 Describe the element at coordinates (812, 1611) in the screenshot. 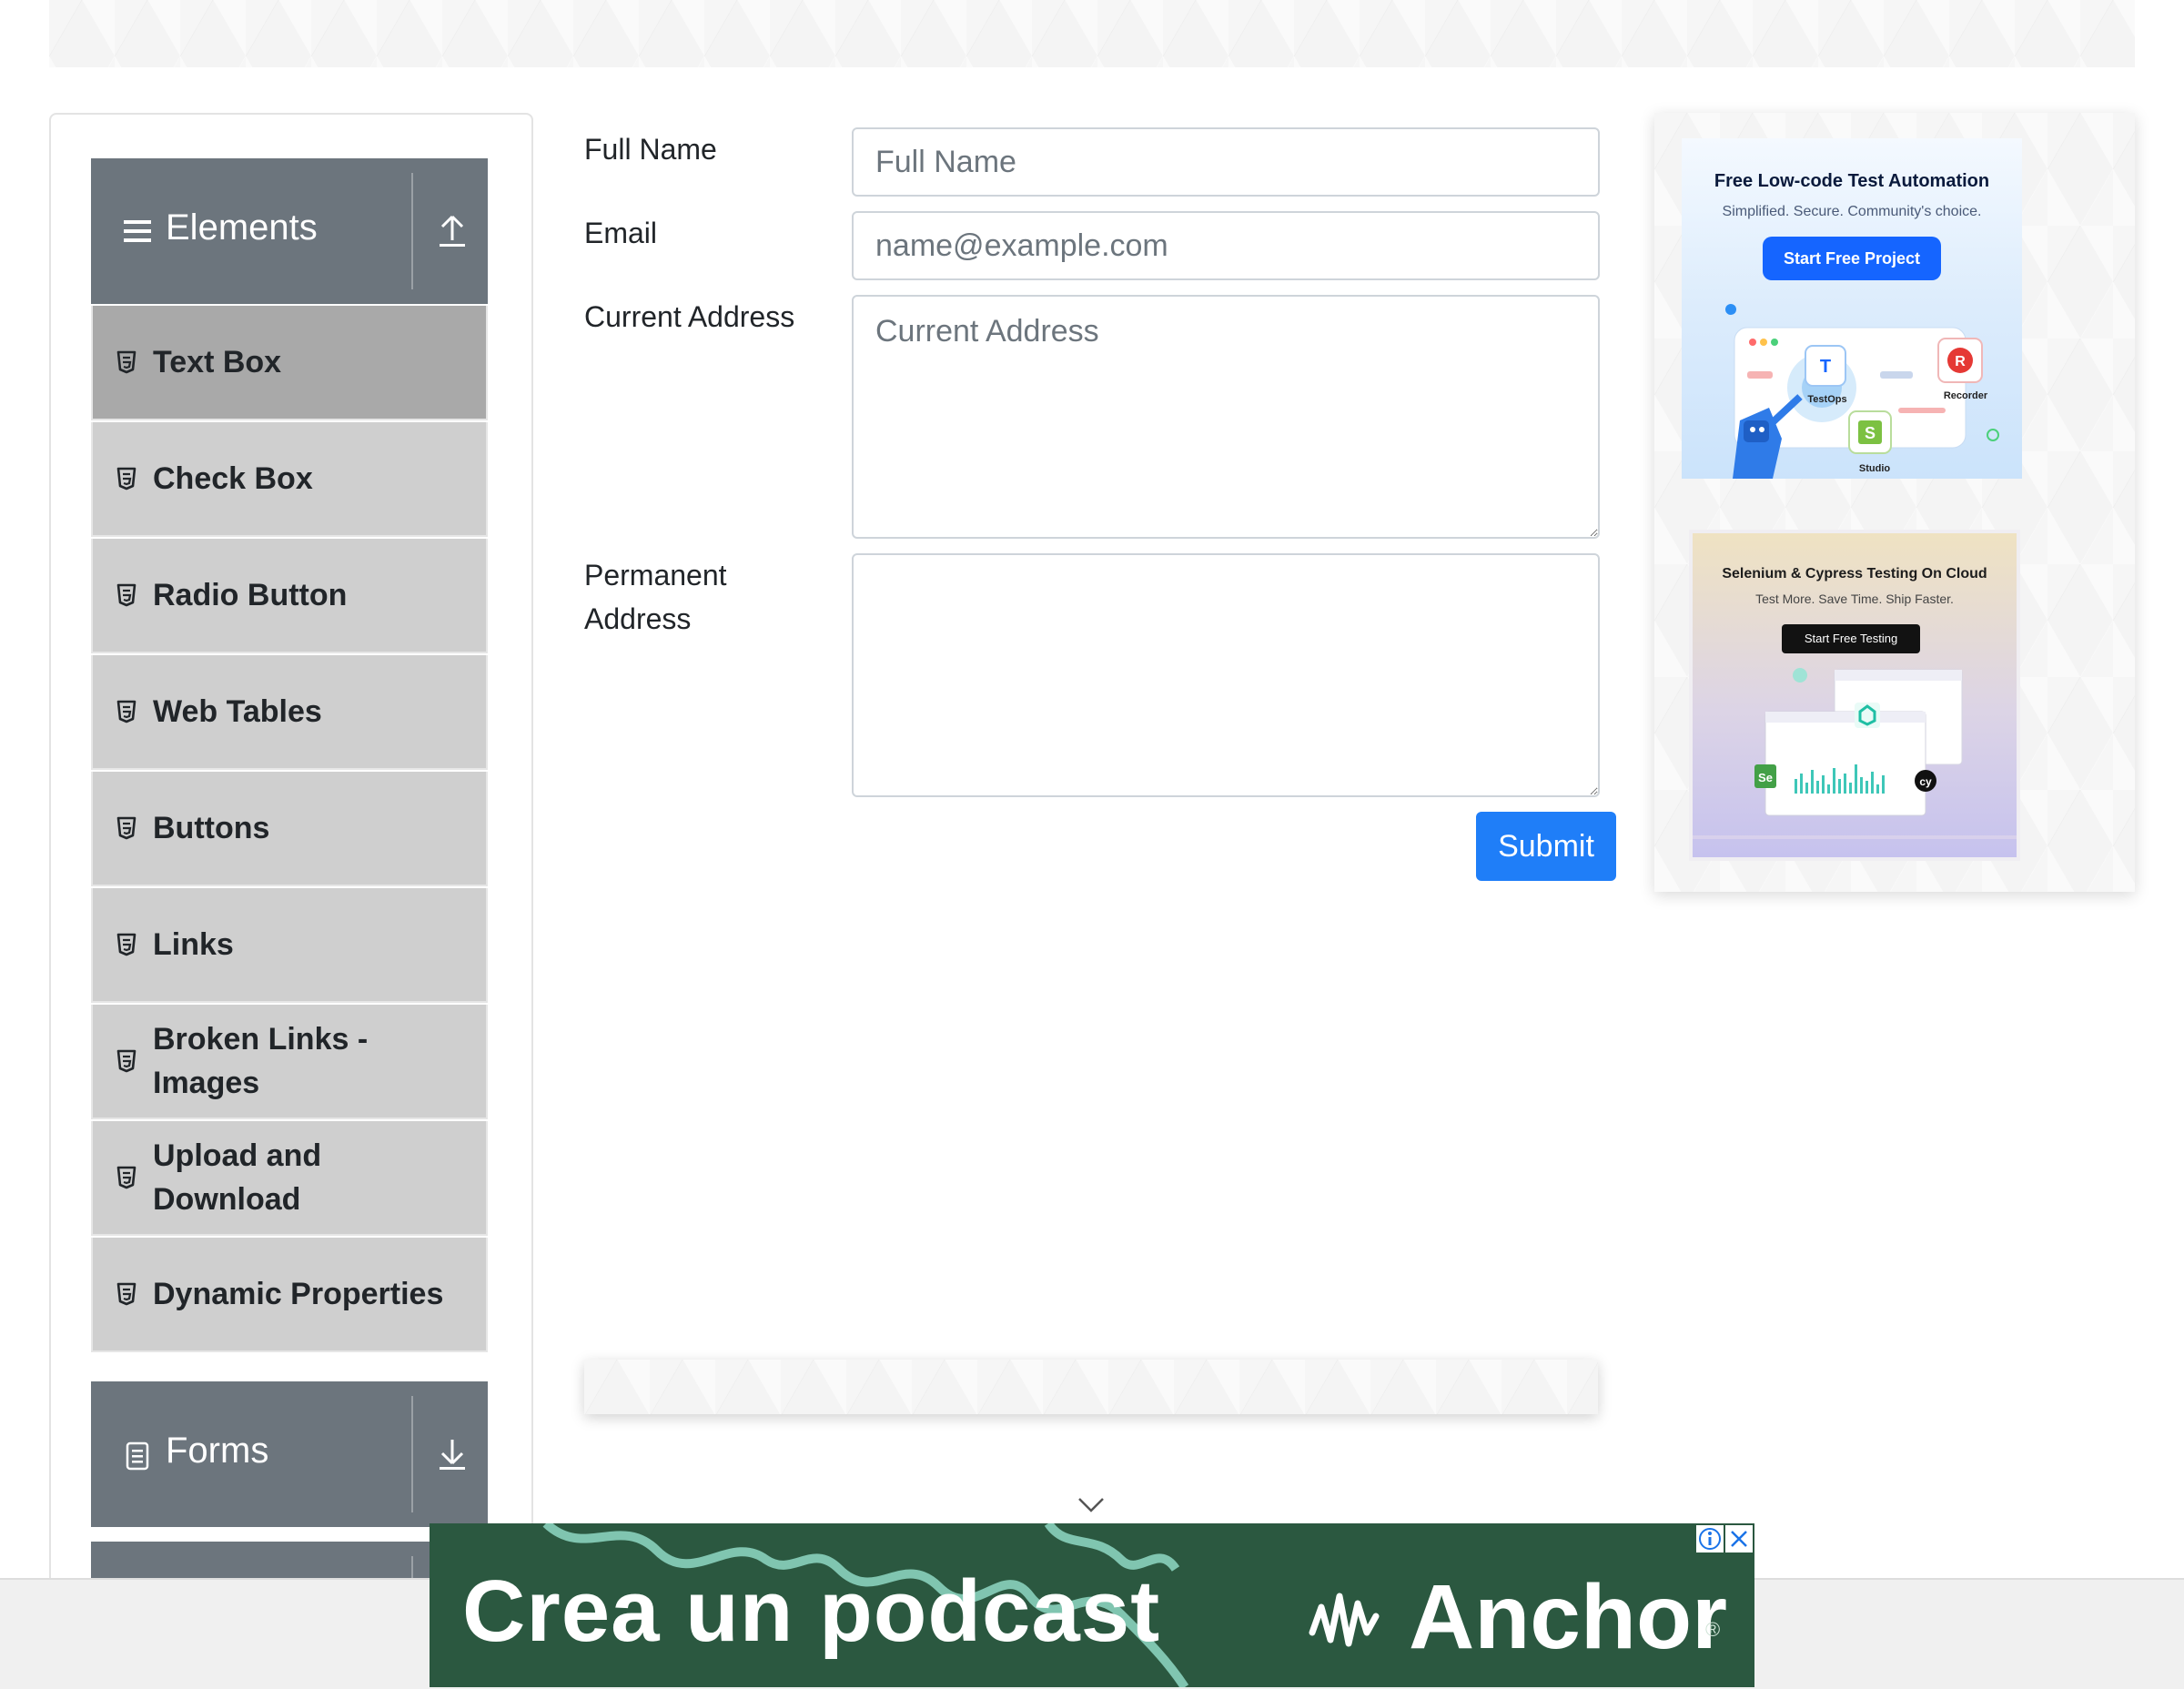

I see `ad-headline: Crea un podcast` at that location.